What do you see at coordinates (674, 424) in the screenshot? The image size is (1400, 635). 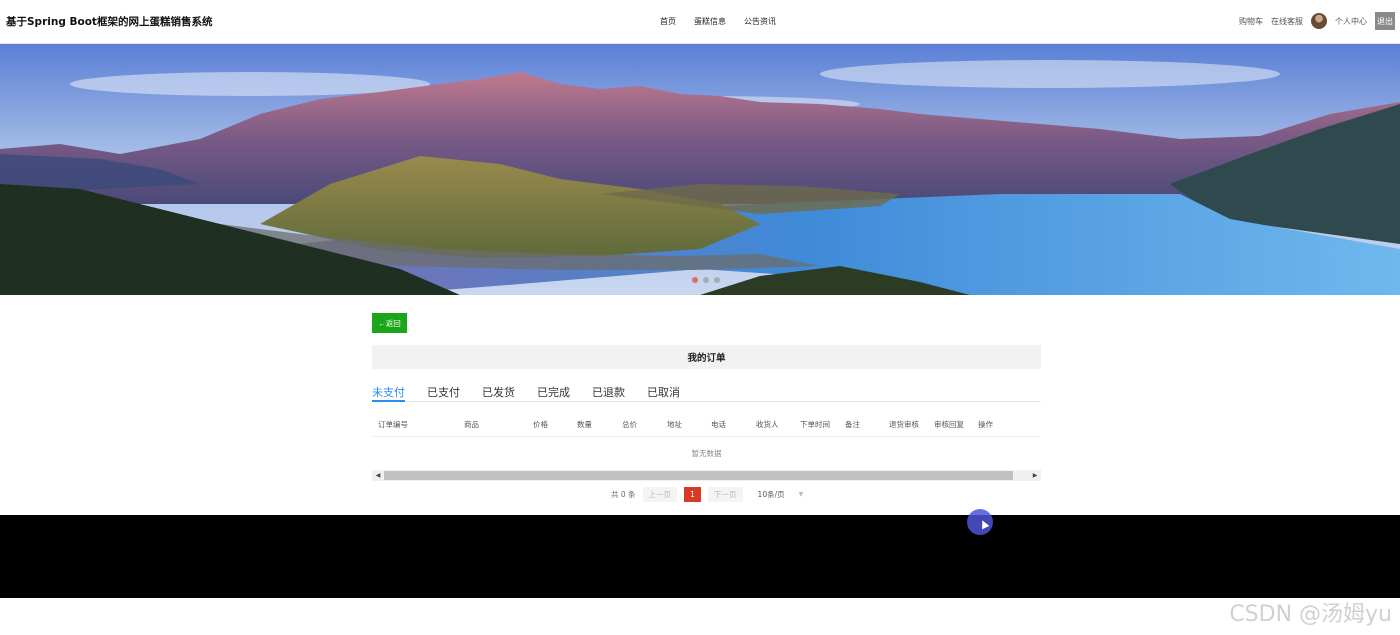 I see `column-header: 地址` at bounding box center [674, 424].